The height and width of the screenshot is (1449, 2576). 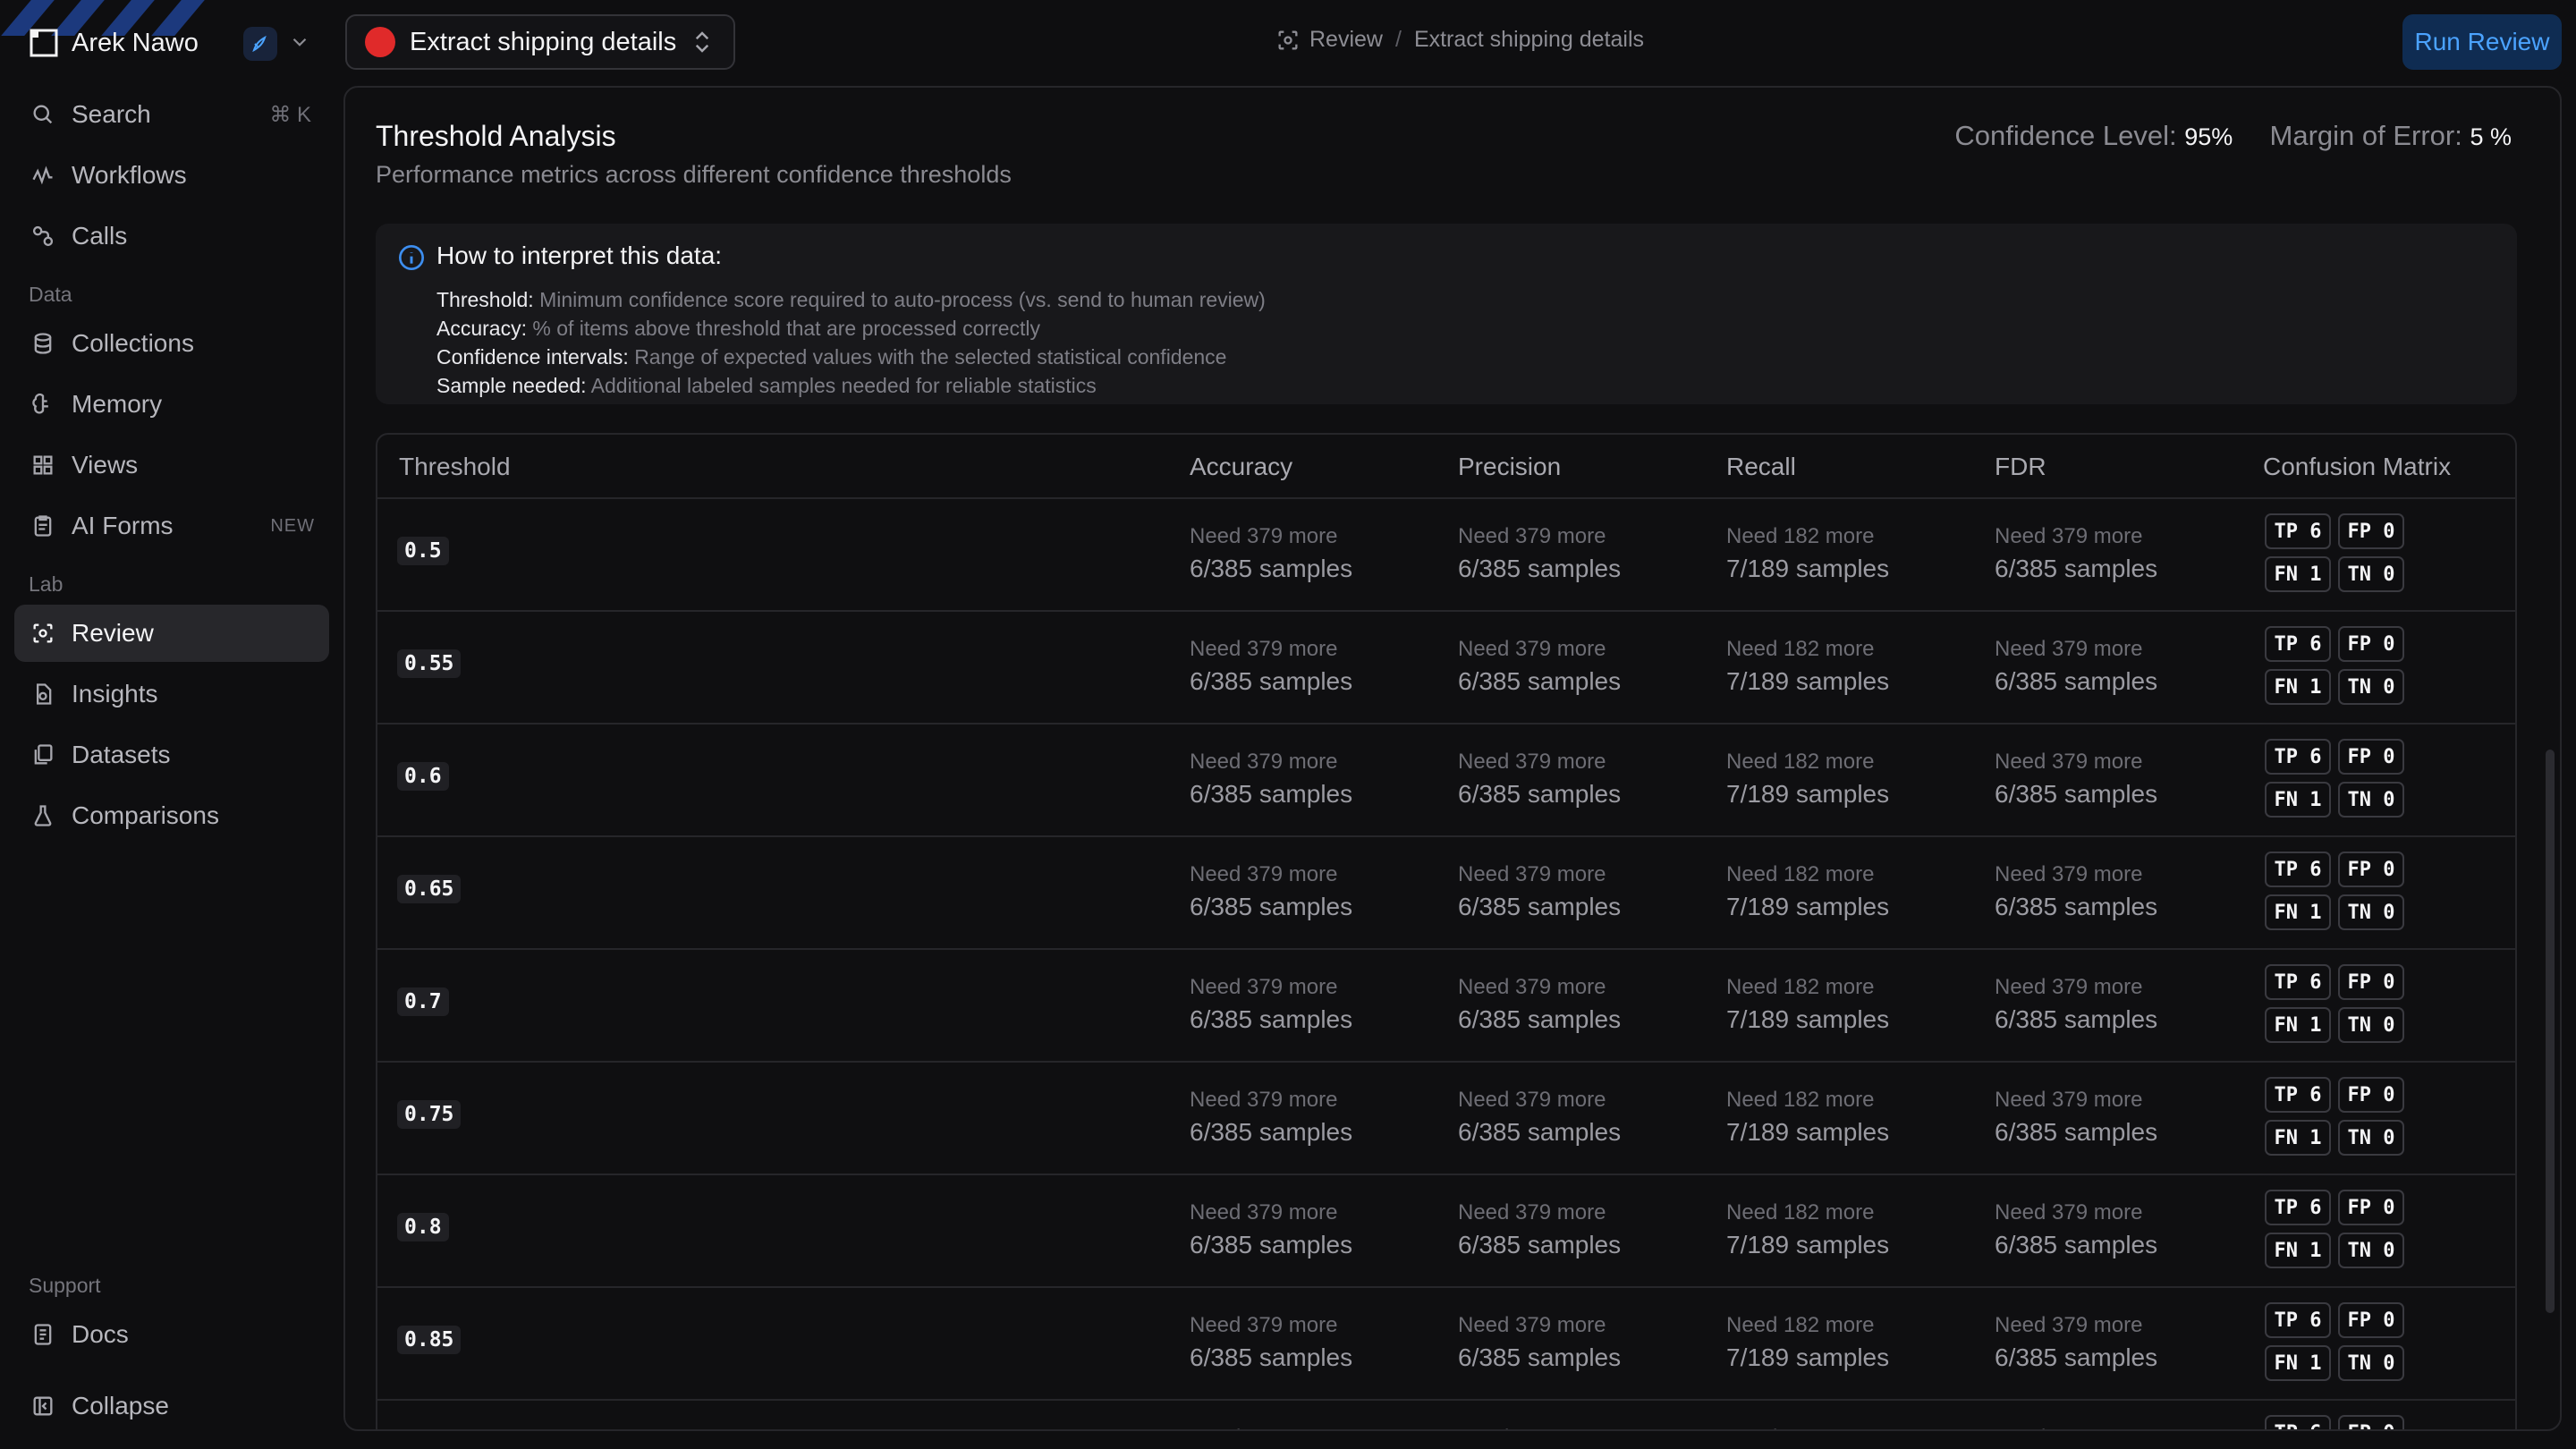 I want to click on sidebar-item-views: Views, so click(x=171, y=465).